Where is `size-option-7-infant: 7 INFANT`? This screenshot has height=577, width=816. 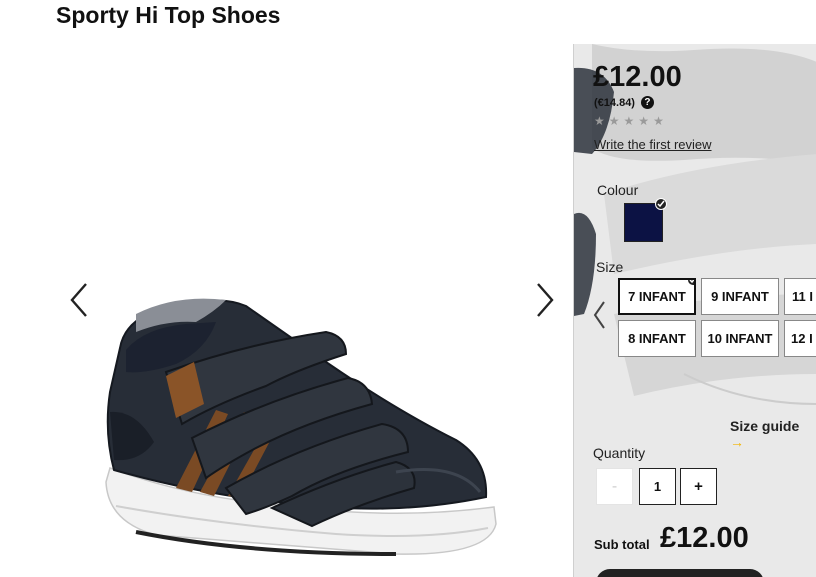
size-option-7-infant: 7 INFANT is located at coordinates (657, 296).